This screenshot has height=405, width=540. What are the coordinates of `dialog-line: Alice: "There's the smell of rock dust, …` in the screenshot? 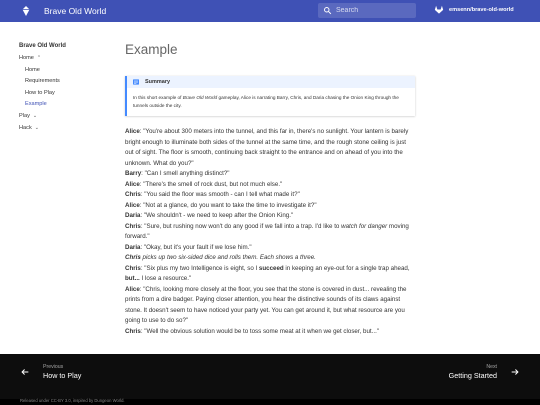 It's located at (270, 185).